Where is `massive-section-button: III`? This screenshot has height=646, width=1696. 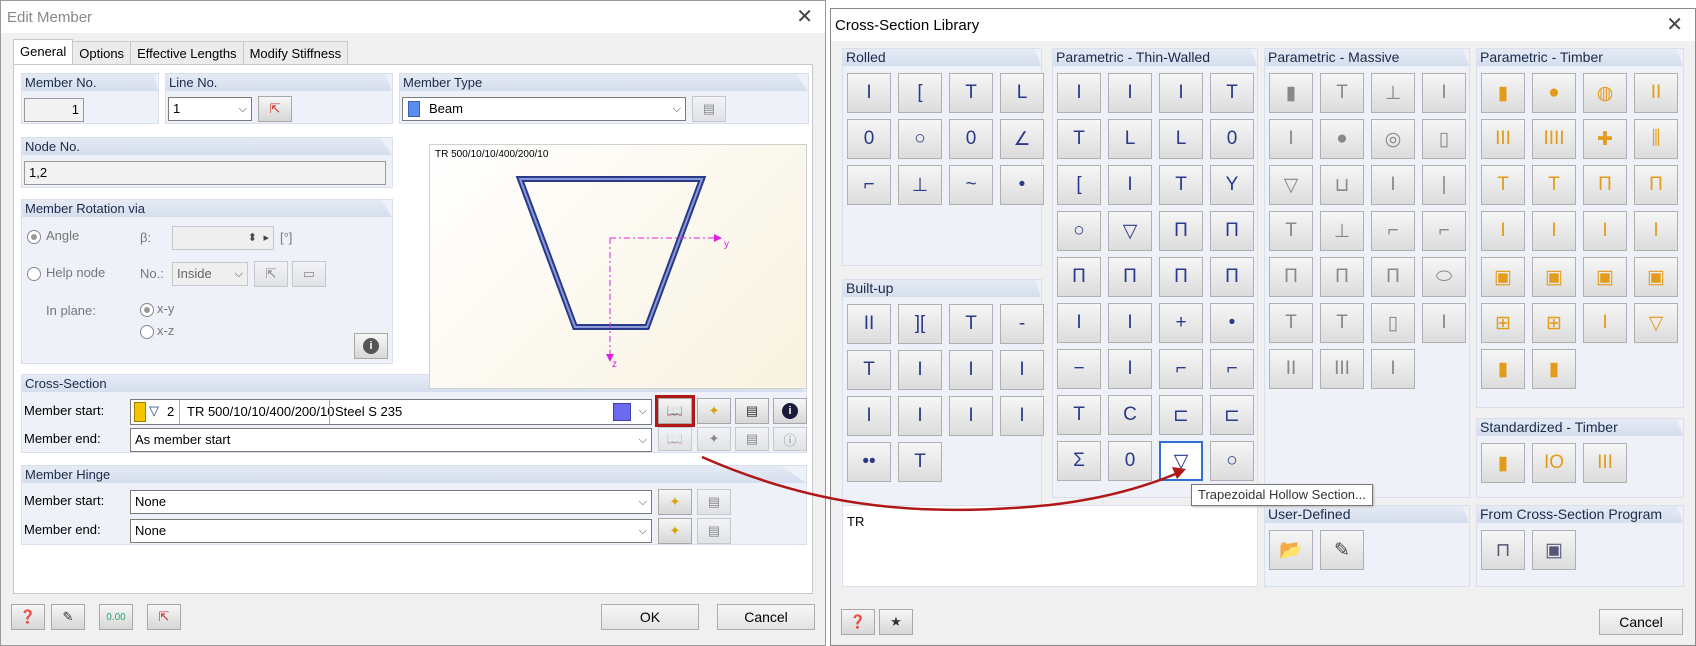
massive-section-button: III is located at coordinates (1342, 369).